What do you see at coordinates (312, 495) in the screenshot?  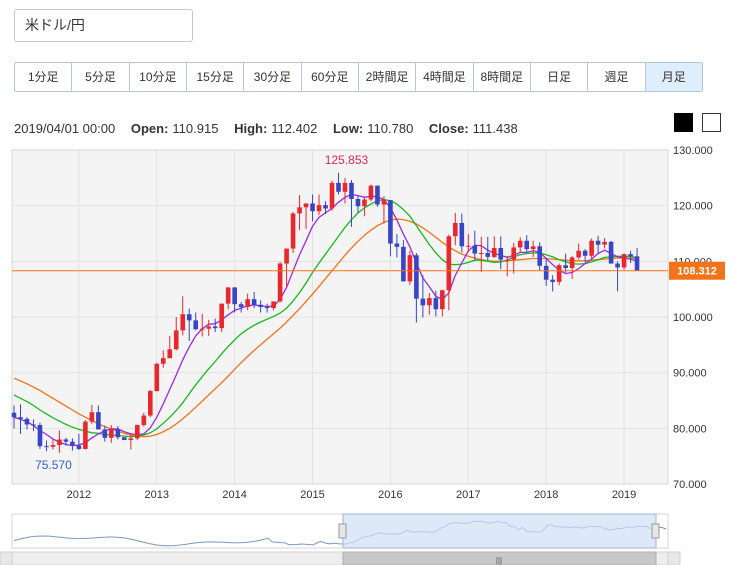 I see `x-tick-label: 2015` at bounding box center [312, 495].